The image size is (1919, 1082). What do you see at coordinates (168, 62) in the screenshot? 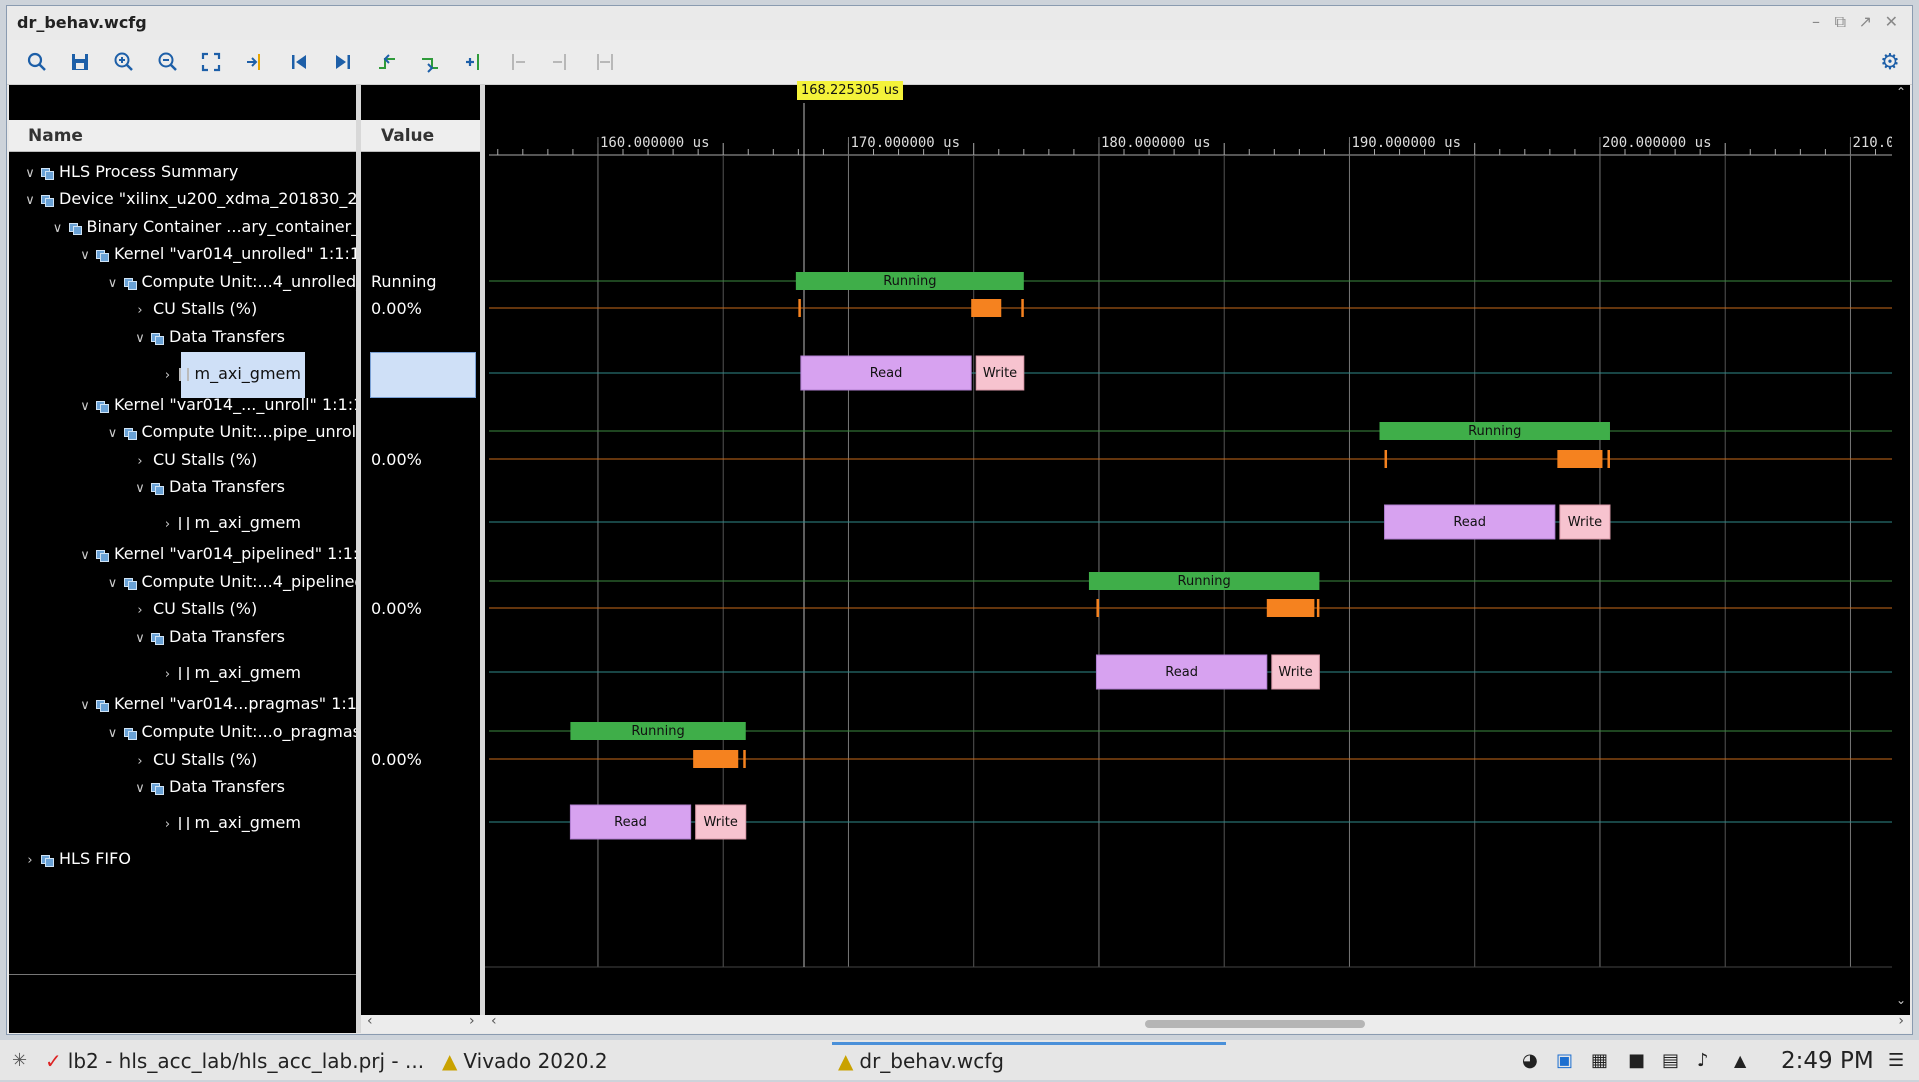
I see `zoom-out-button` at bounding box center [168, 62].